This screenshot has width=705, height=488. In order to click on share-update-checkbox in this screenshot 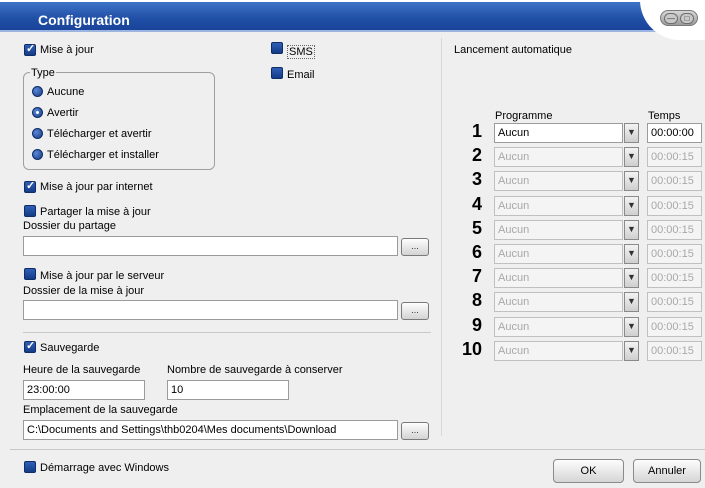, I will do `click(30, 211)`.